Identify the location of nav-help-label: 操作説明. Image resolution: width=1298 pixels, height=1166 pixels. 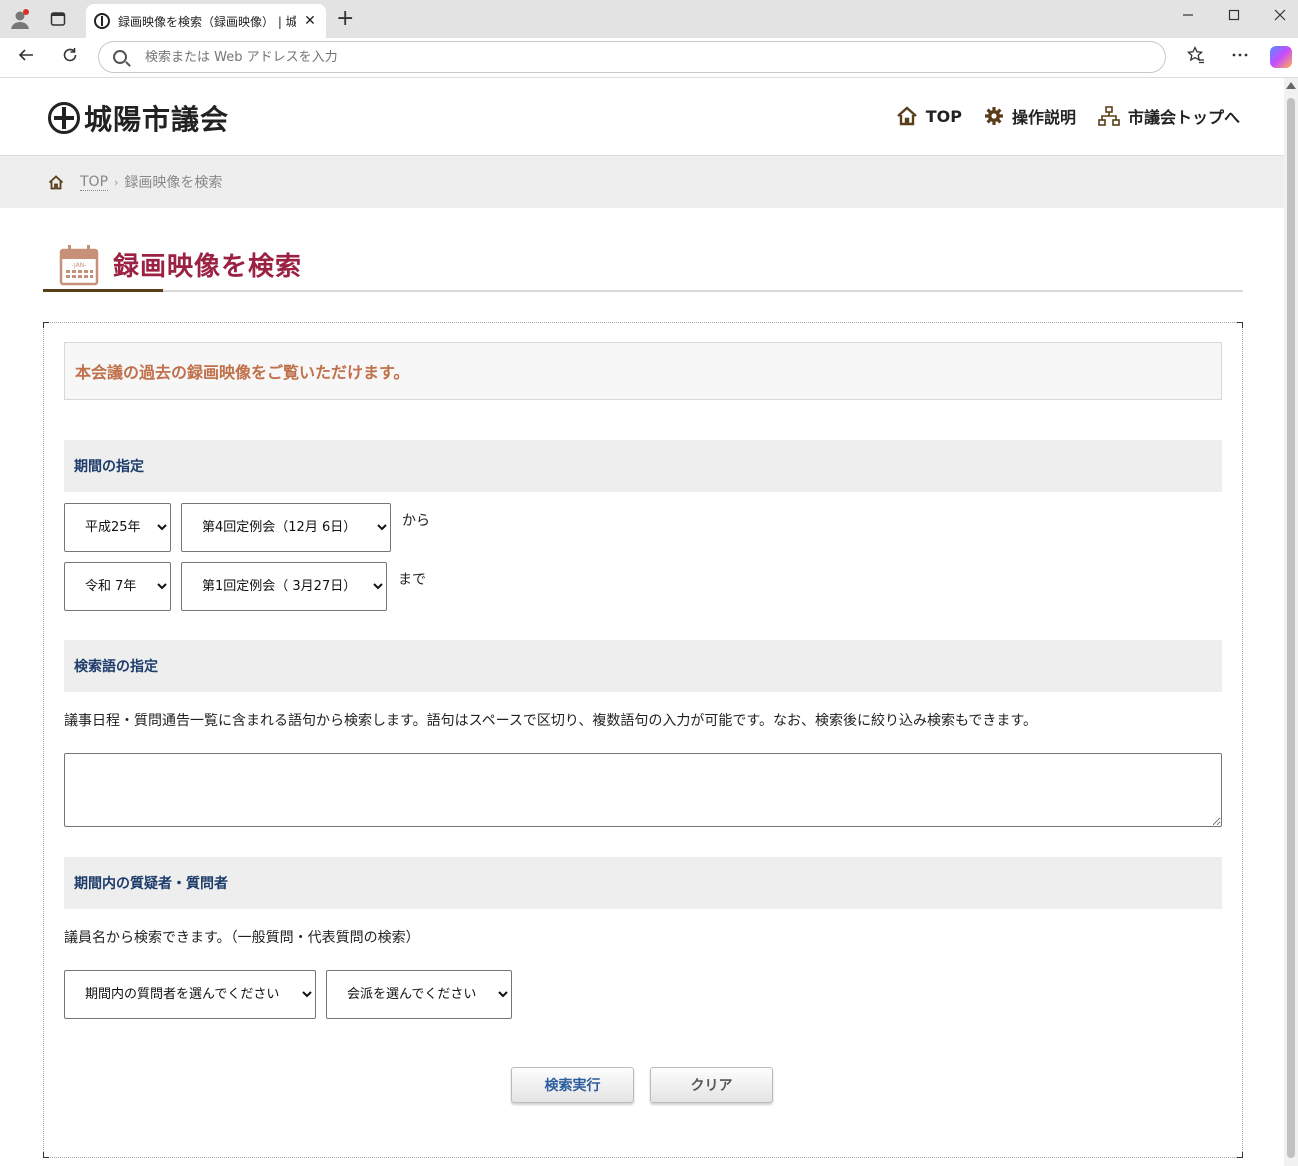
(1043, 117).